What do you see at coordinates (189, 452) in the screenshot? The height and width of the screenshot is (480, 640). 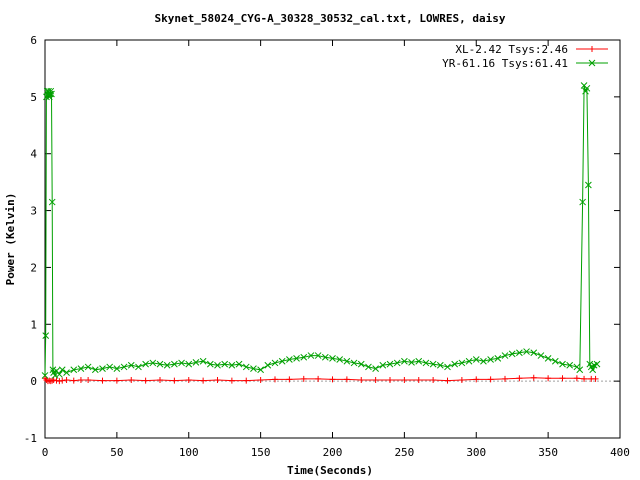 I see `x-tick-label: 100` at bounding box center [189, 452].